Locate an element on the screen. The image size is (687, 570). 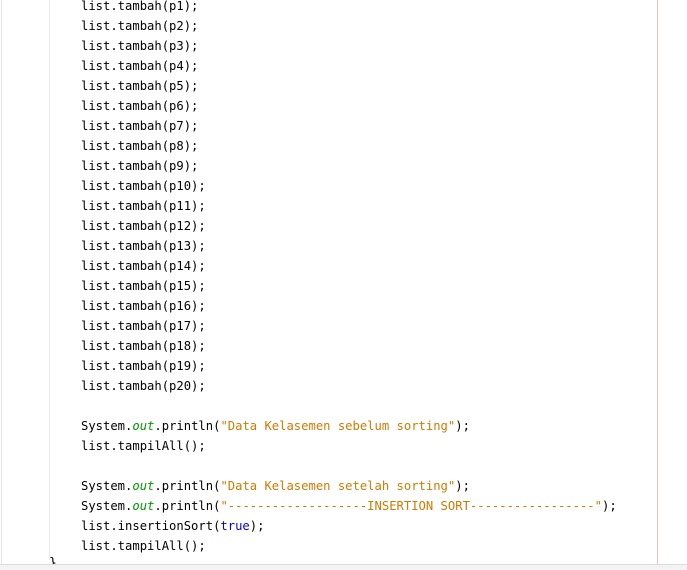
code-token: list.tambah(p14); is located at coordinates (143, 266).